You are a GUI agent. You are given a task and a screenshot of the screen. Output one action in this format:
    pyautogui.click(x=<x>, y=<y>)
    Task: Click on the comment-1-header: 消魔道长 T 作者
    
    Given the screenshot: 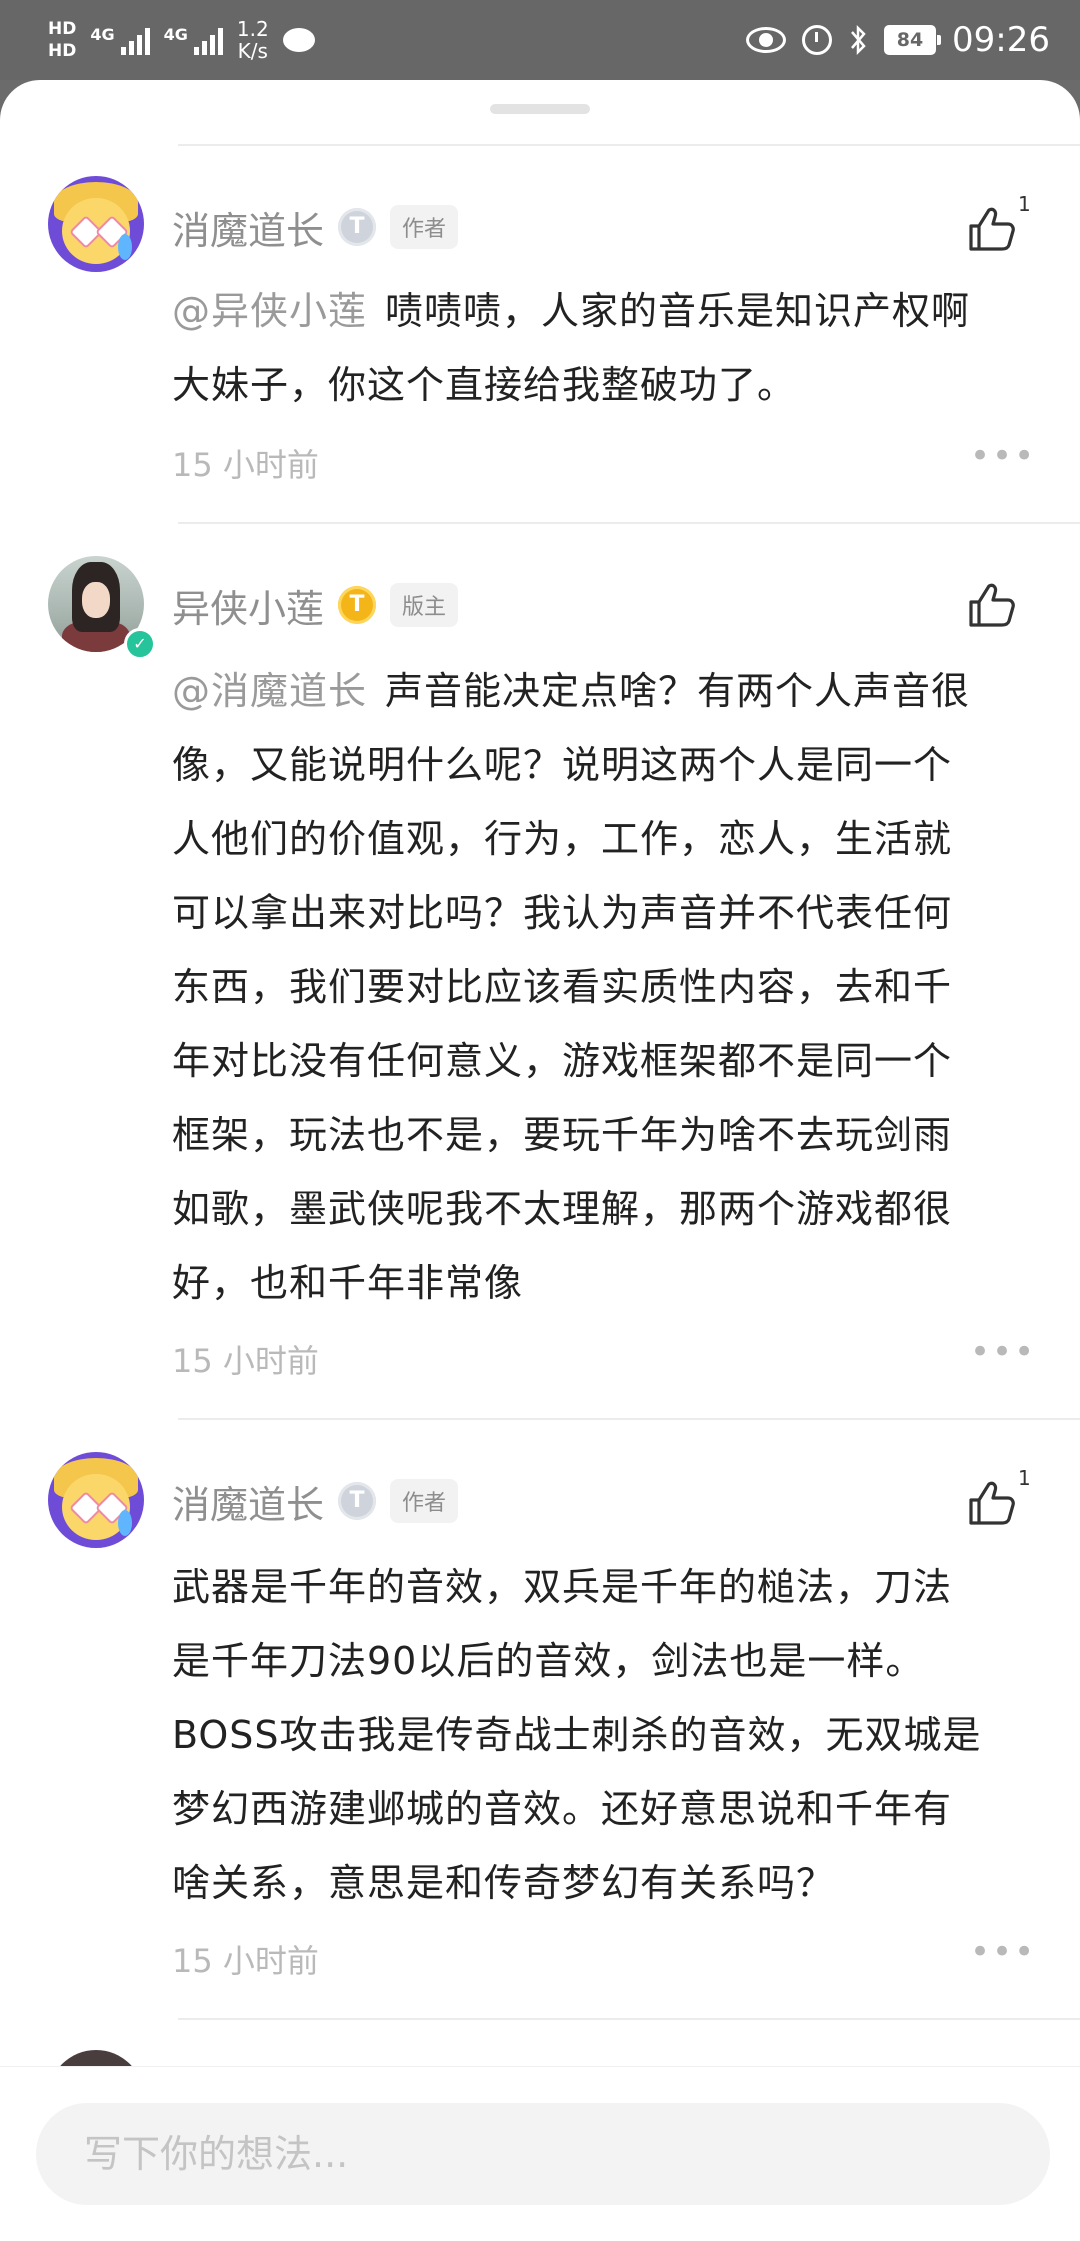 What is the action you would take?
    pyautogui.click(x=315, y=227)
    